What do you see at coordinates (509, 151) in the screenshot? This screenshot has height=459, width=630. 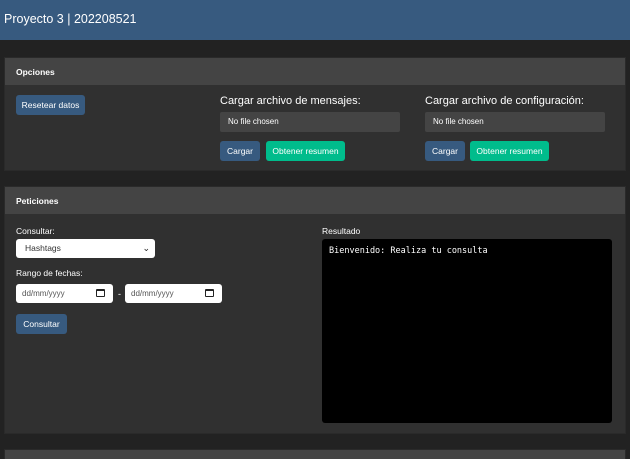 I see `configuracion-resumen-button: Obtener resumen` at bounding box center [509, 151].